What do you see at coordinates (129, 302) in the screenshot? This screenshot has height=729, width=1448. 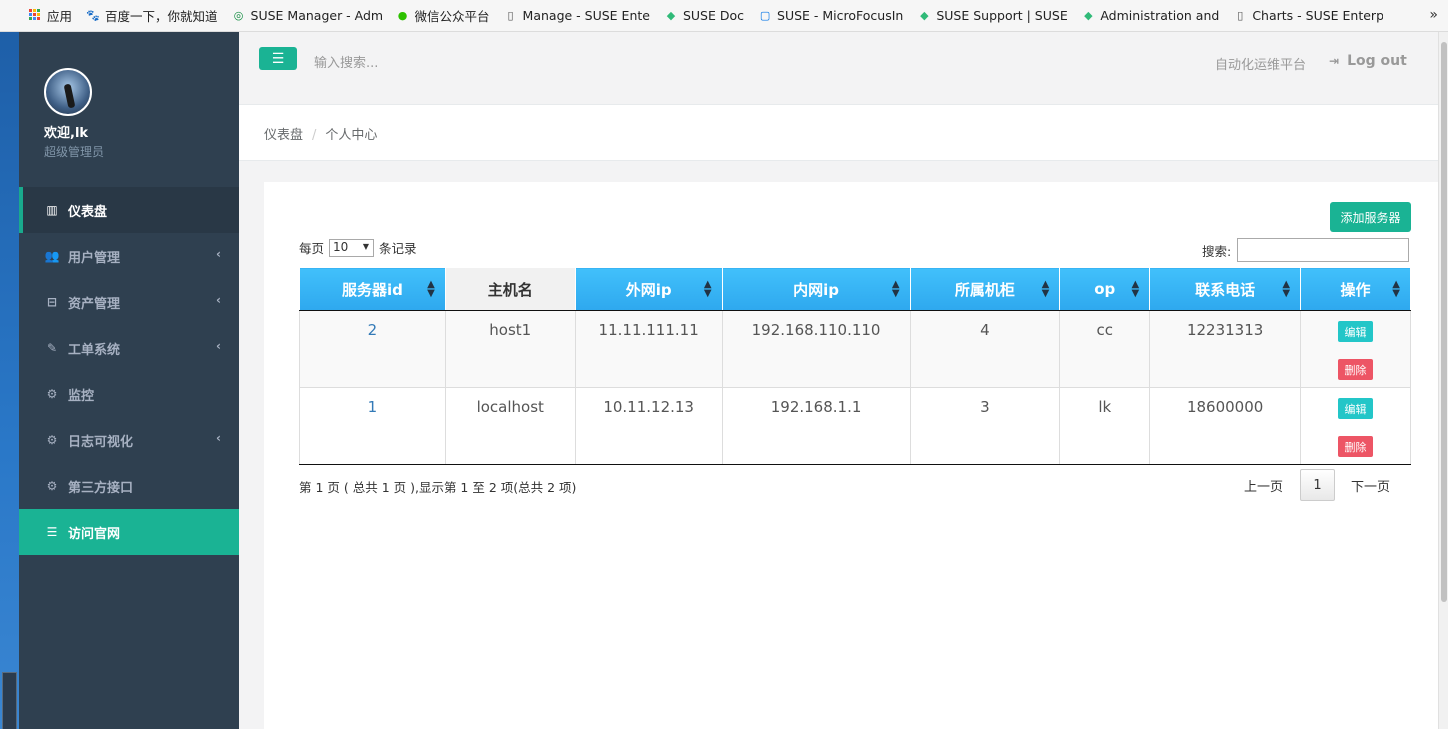 I see `sidebar-item: ⊟ 资产管理 ‹` at bounding box center [129, 302].